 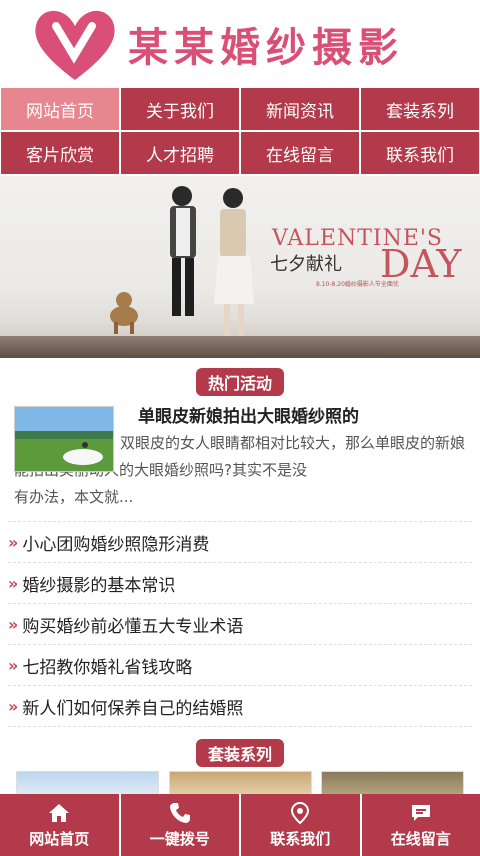 What do you see at coordinates (420, 813) in the screenshot?
I see `message-icon` at bounding box center [420, 813].